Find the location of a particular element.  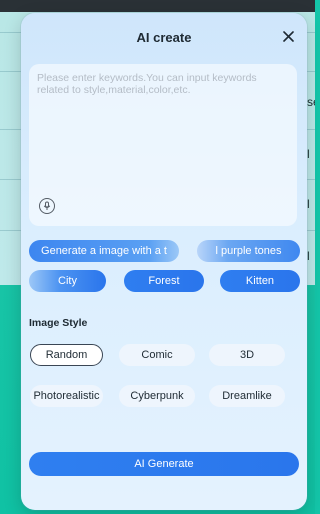

ai-generate-button: AI Generate is located at coordinates (164, 464).